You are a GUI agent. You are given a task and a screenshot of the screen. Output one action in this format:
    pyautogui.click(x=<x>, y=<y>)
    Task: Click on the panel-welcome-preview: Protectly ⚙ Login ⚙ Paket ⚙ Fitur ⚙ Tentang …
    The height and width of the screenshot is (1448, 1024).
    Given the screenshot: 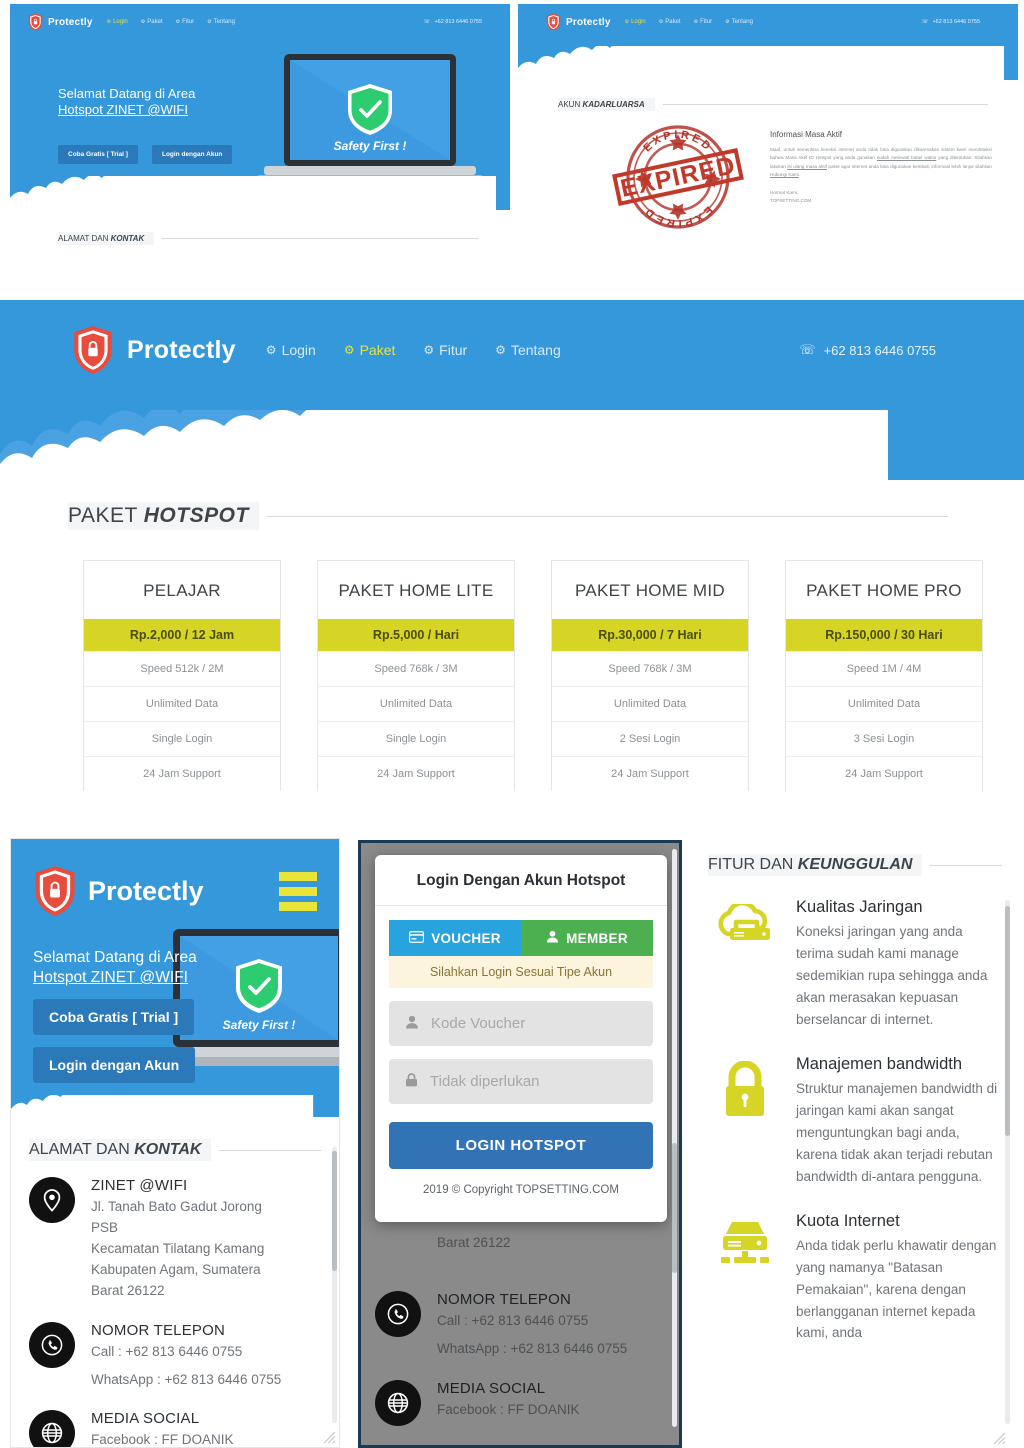 What is the action you would take?
    pyautogui.click(x=260, y=127)
    